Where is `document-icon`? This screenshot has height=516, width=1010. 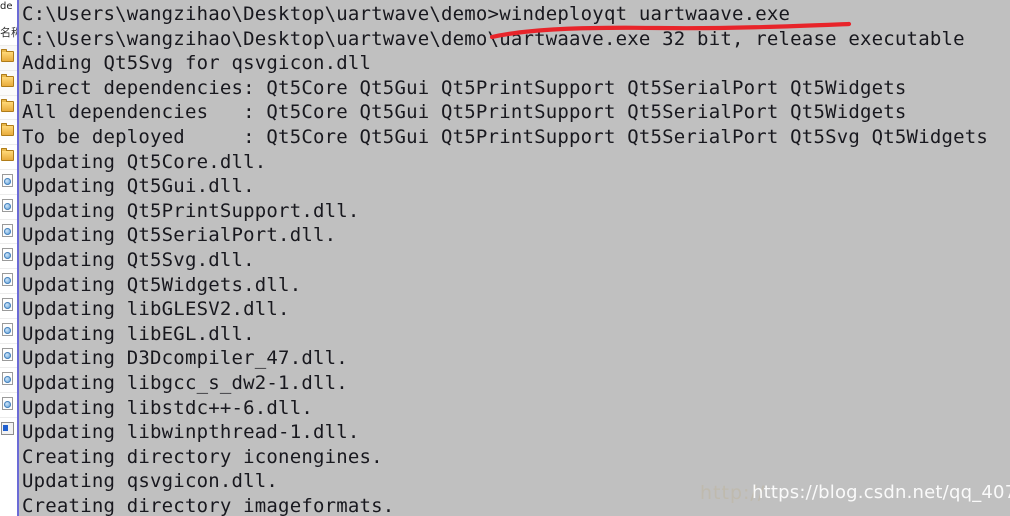 document-icon is located at coordinates (8, 428).